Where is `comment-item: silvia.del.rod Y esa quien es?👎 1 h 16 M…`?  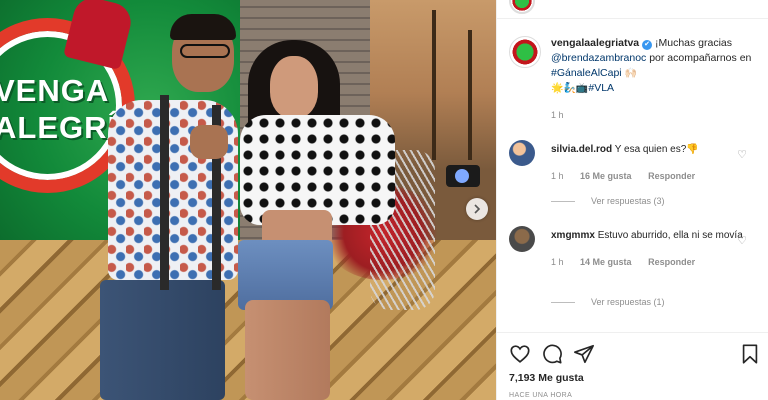 comment-item: silvia.del.rod Y esa quien es?👎 1 h 16 M… is located at coordinates (635, 162).